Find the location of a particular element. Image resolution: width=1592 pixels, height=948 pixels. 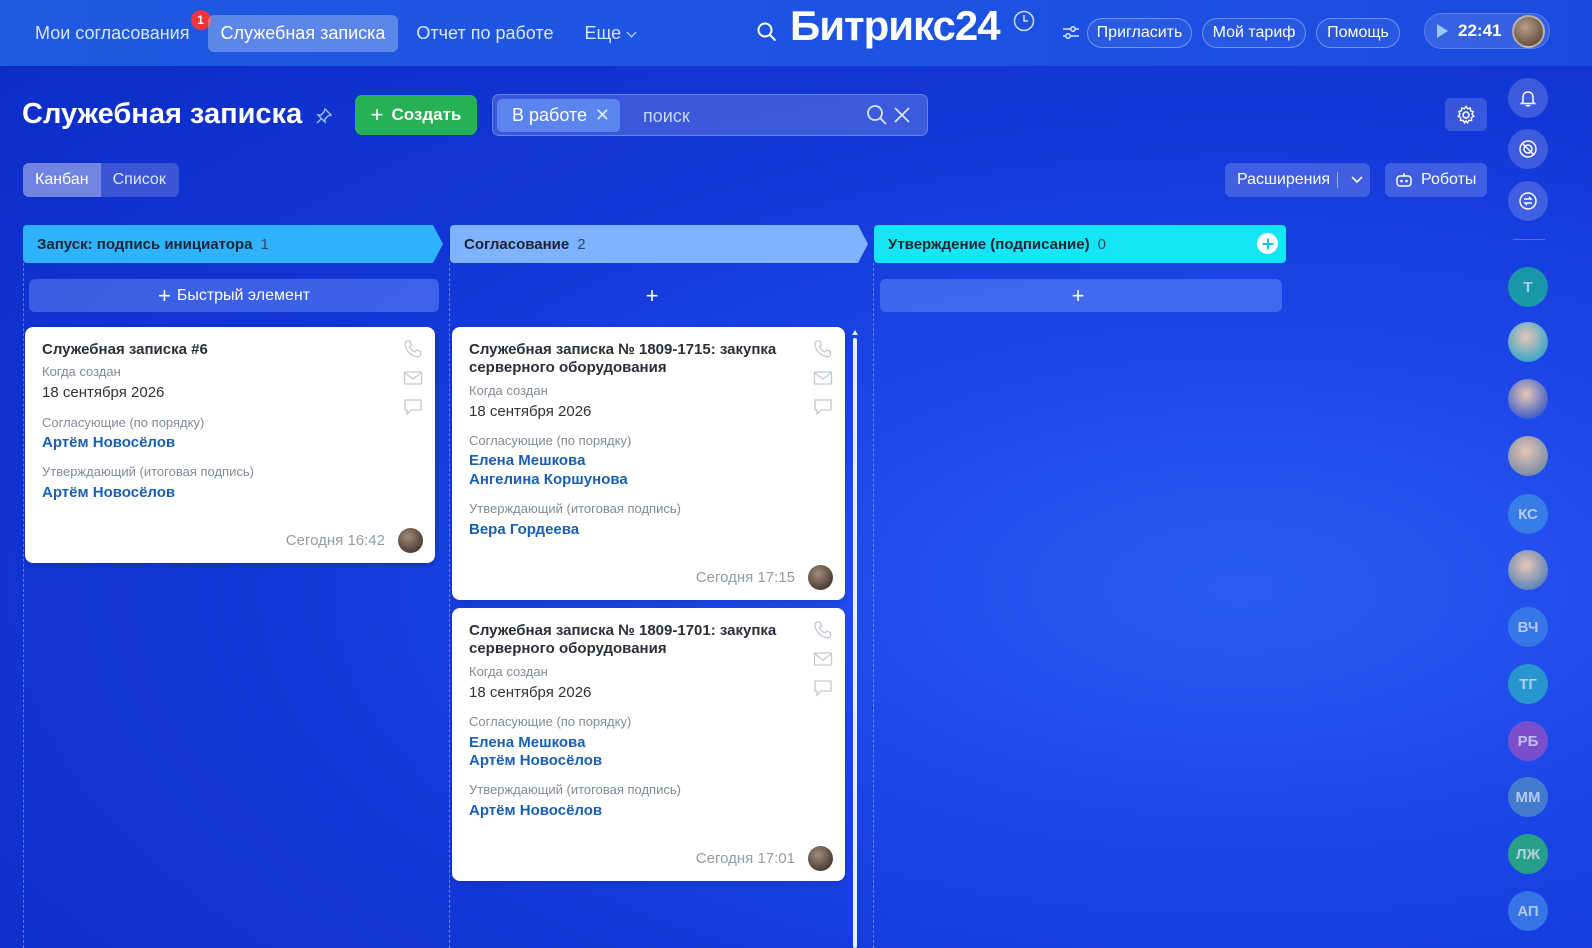

contact-initials: ТГ is located at coordinates (1528, 684).